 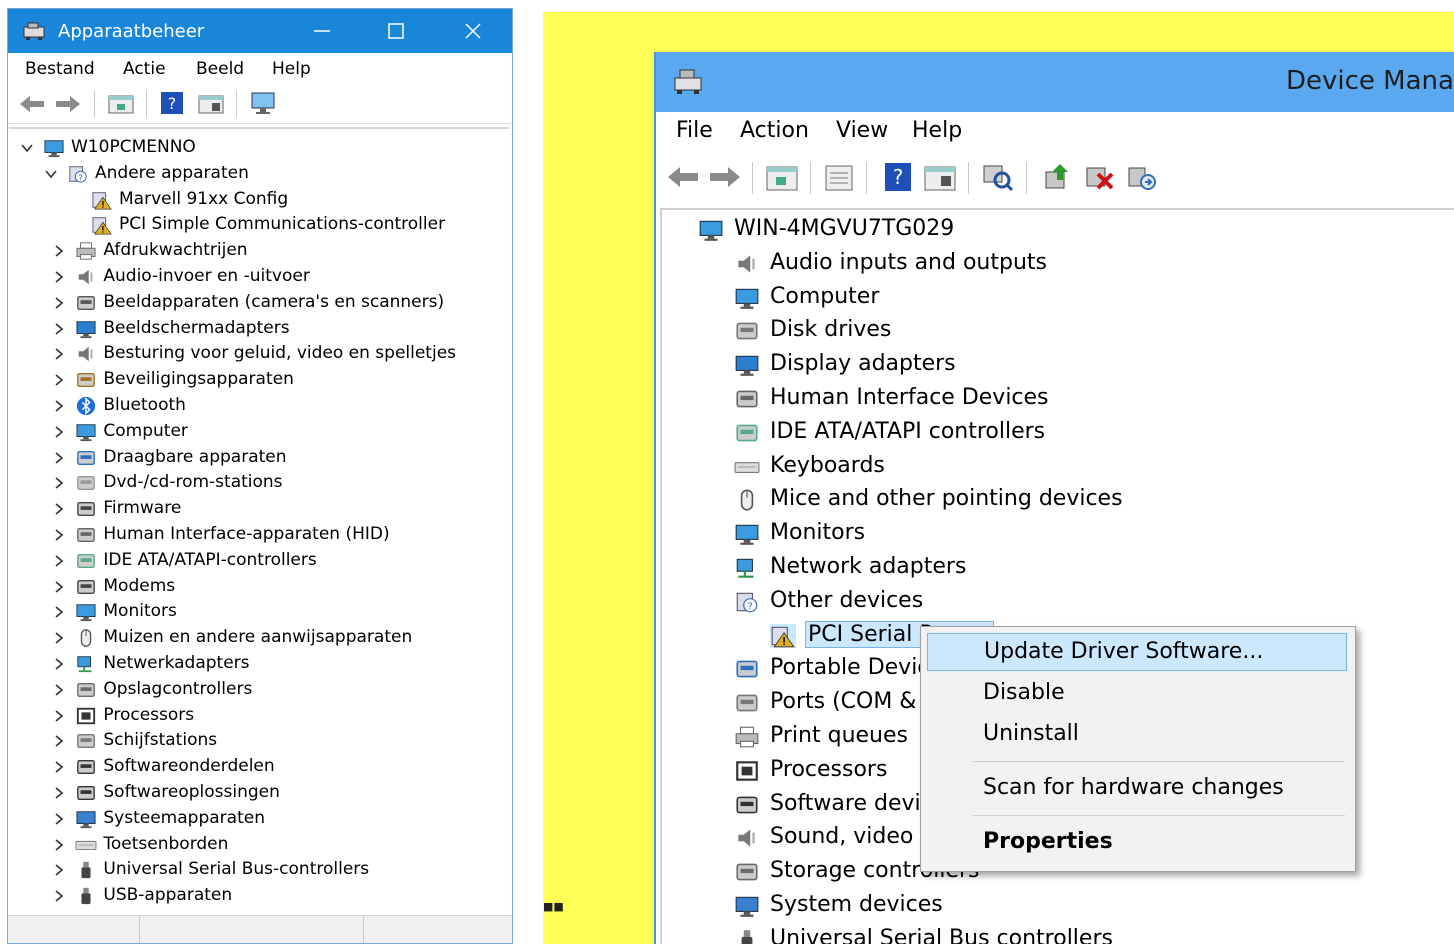 What do you see at coordinates (258, 380) in the screenshot?
I see `tree-category-item: Beveiligingsapparaten` at bounding box center [258, 380].